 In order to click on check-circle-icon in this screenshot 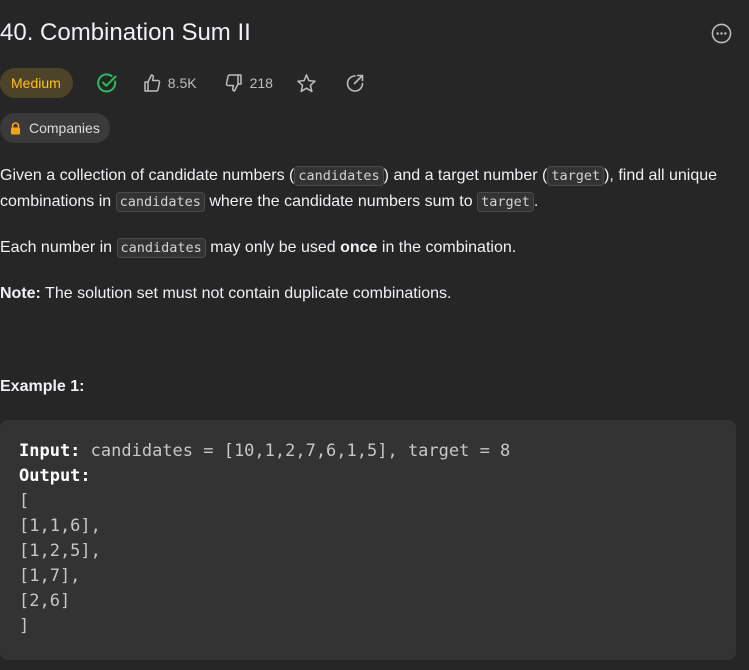, I will do `click(106, 83)`.